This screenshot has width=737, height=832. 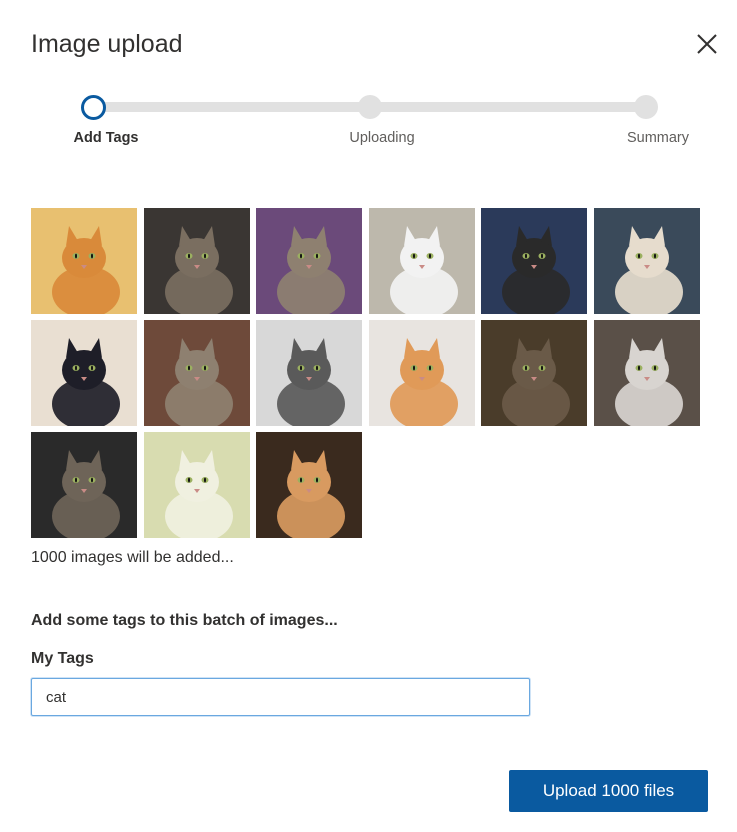 I want to click on step-dot-summary, so click(x=646, y=107).